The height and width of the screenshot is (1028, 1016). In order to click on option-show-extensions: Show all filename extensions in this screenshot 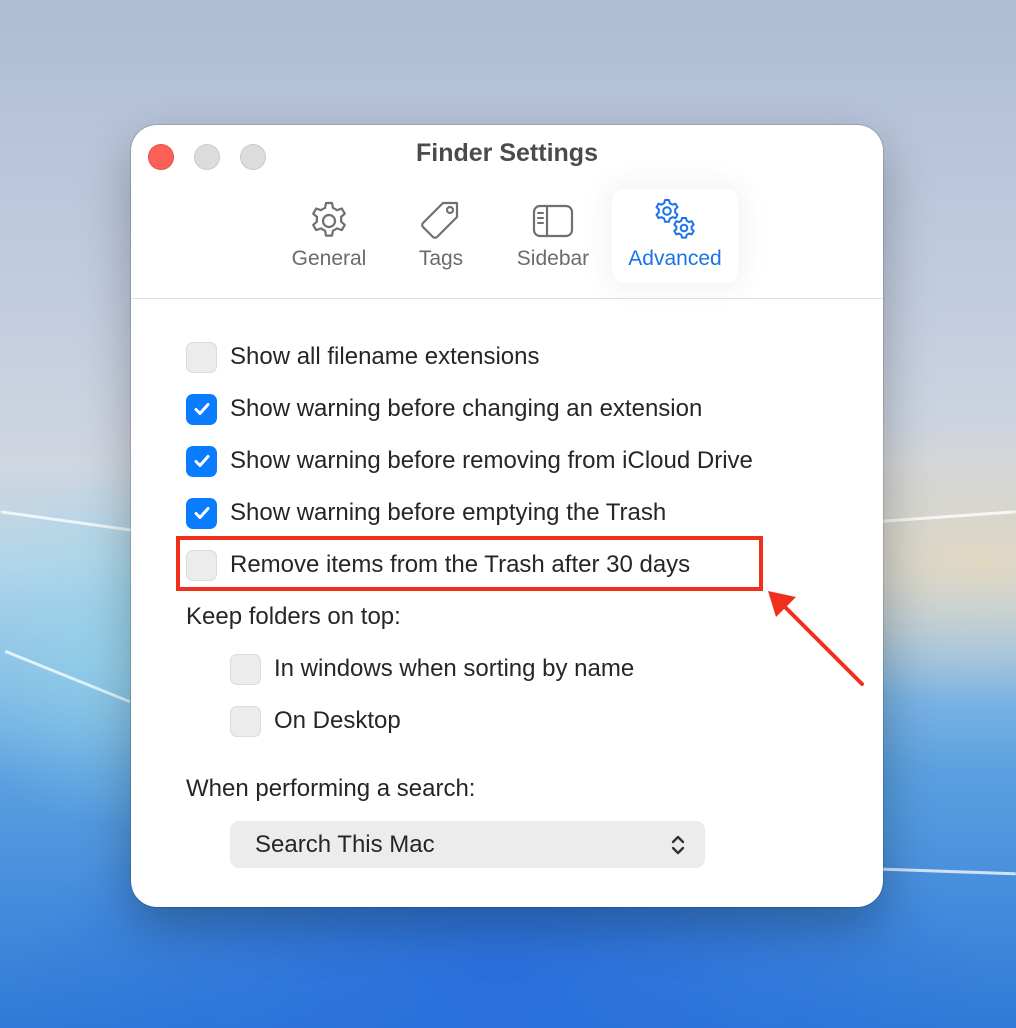, I will do `click(363, 357)`.